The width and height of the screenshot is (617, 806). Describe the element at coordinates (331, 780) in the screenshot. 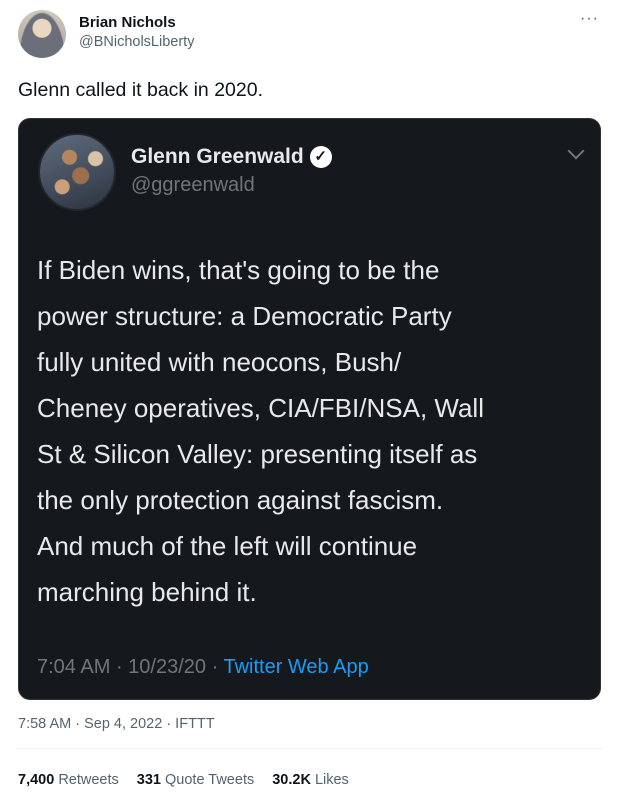

I see `likes-label: Likes` at that location.